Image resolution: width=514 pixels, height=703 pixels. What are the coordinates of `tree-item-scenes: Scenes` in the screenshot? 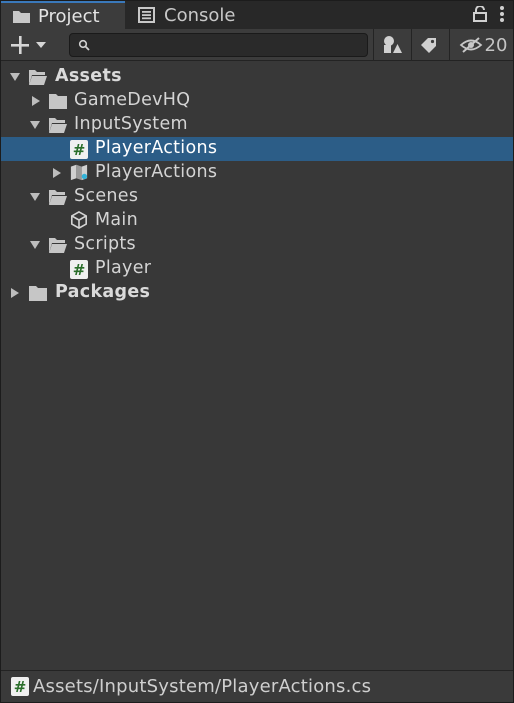 It's located at (257, 197).